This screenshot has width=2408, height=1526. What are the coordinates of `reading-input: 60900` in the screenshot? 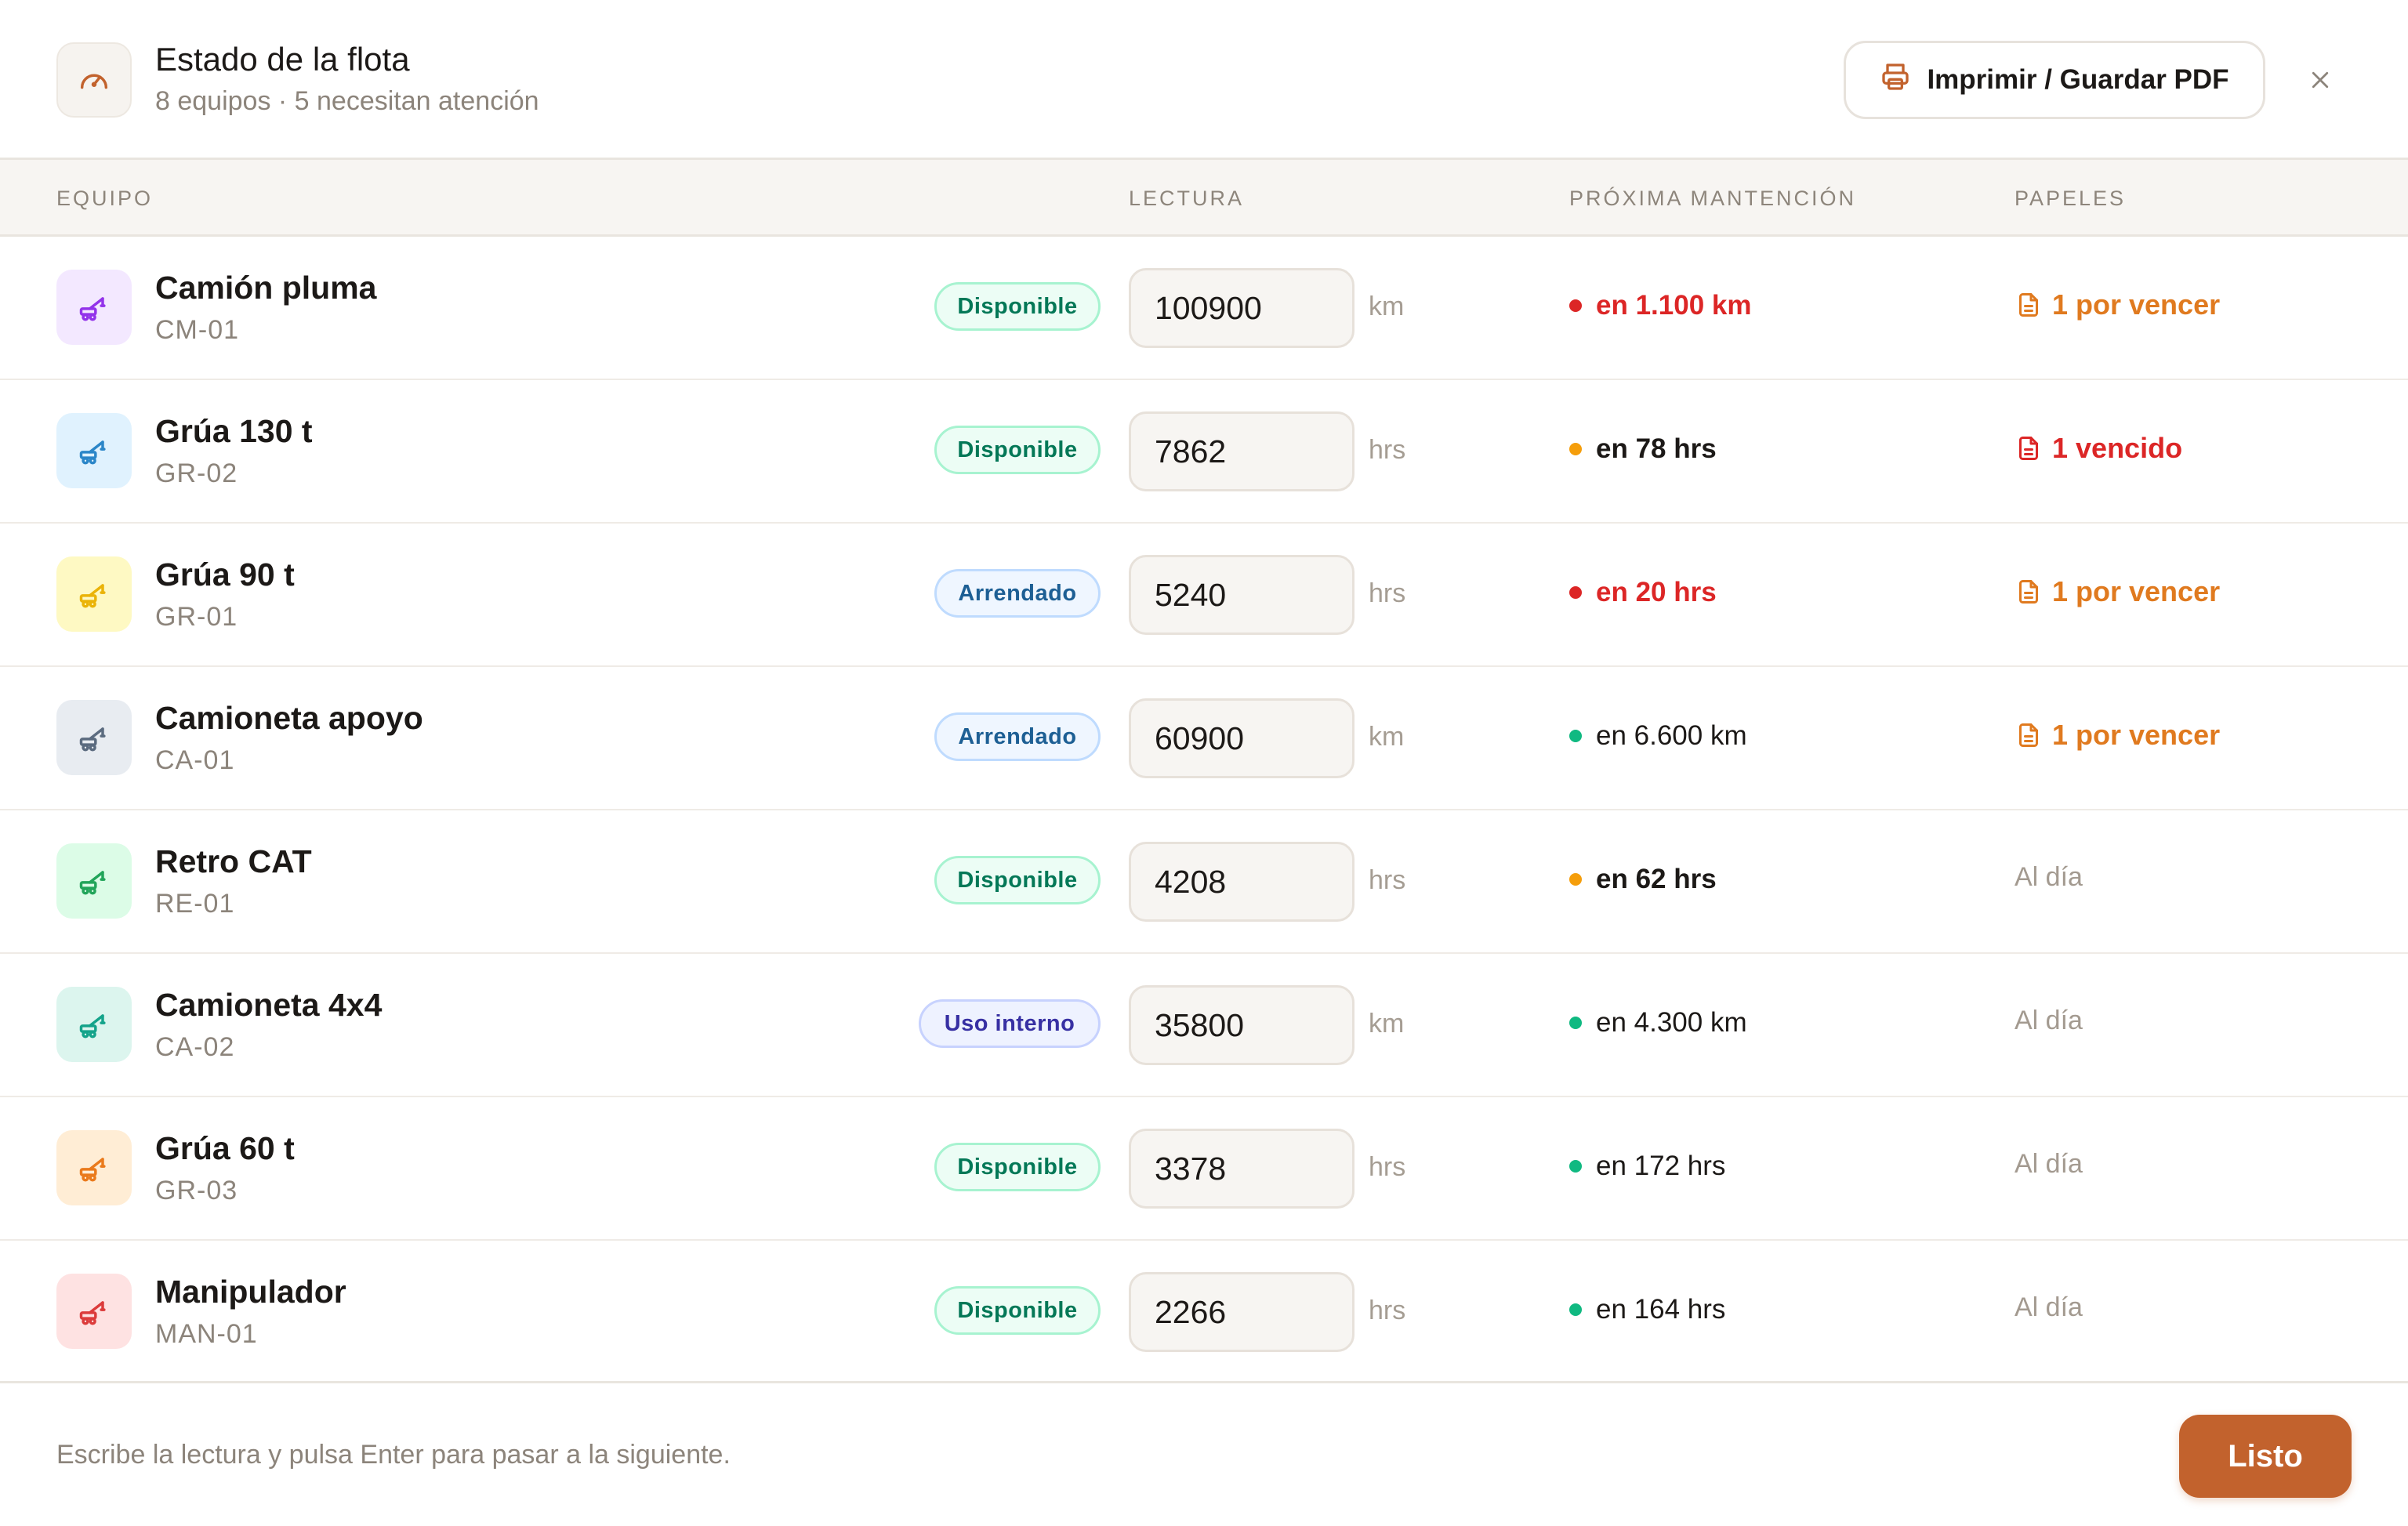 It's located at (1241, 738).